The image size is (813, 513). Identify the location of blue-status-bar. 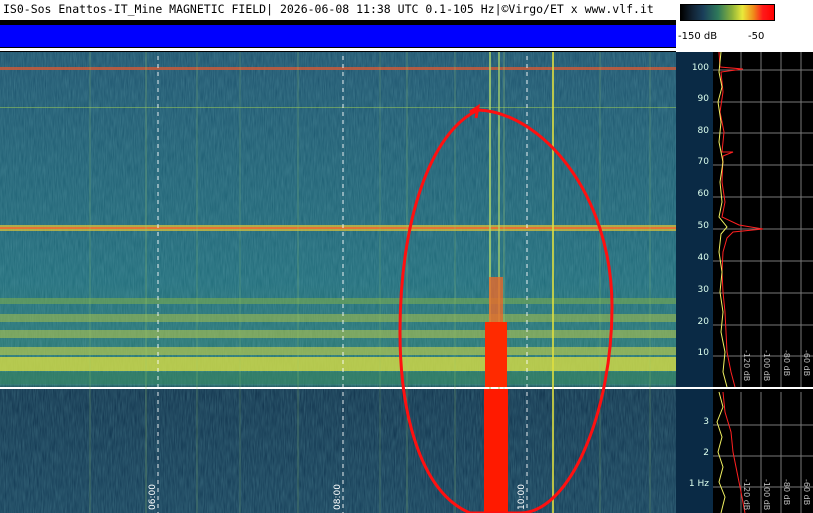
(338, 36).